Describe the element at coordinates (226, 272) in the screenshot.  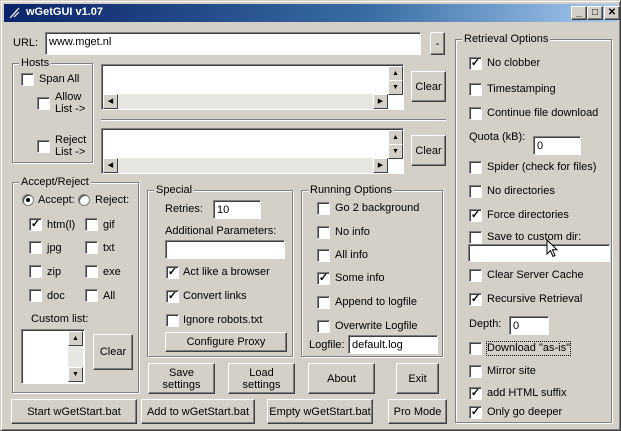
I see `act-like-browser-label: Act like a browser` at that location.